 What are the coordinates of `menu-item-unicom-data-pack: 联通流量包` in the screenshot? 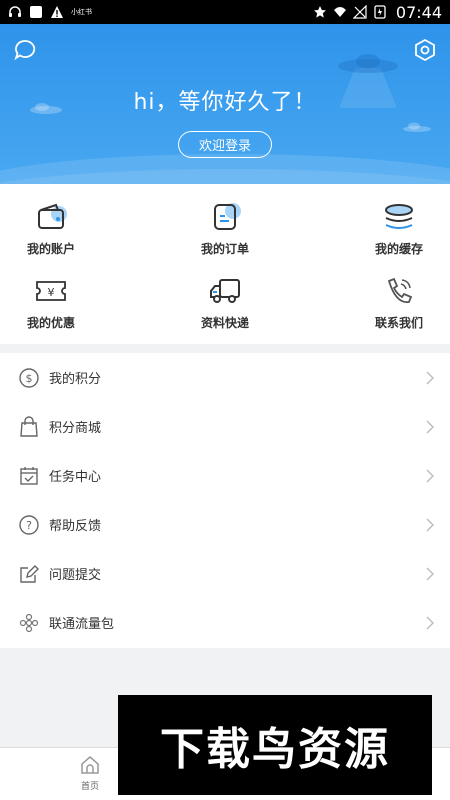 It's located at (225, 622).